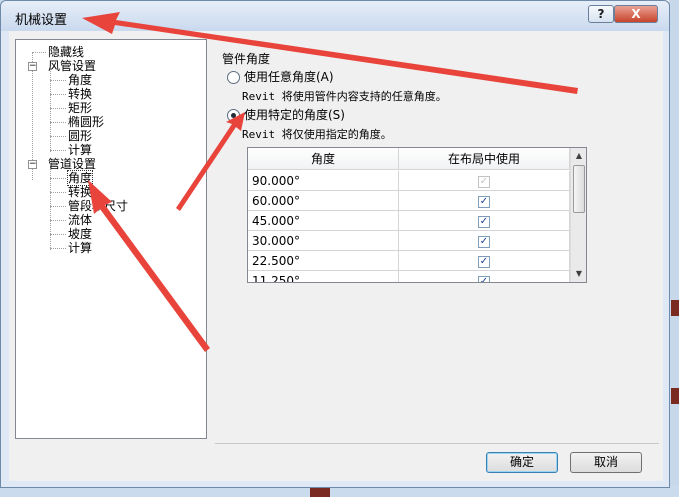 The height and width of the screenshot is (497, 679). I want to click on scroll-thumb, so click(579, 189).